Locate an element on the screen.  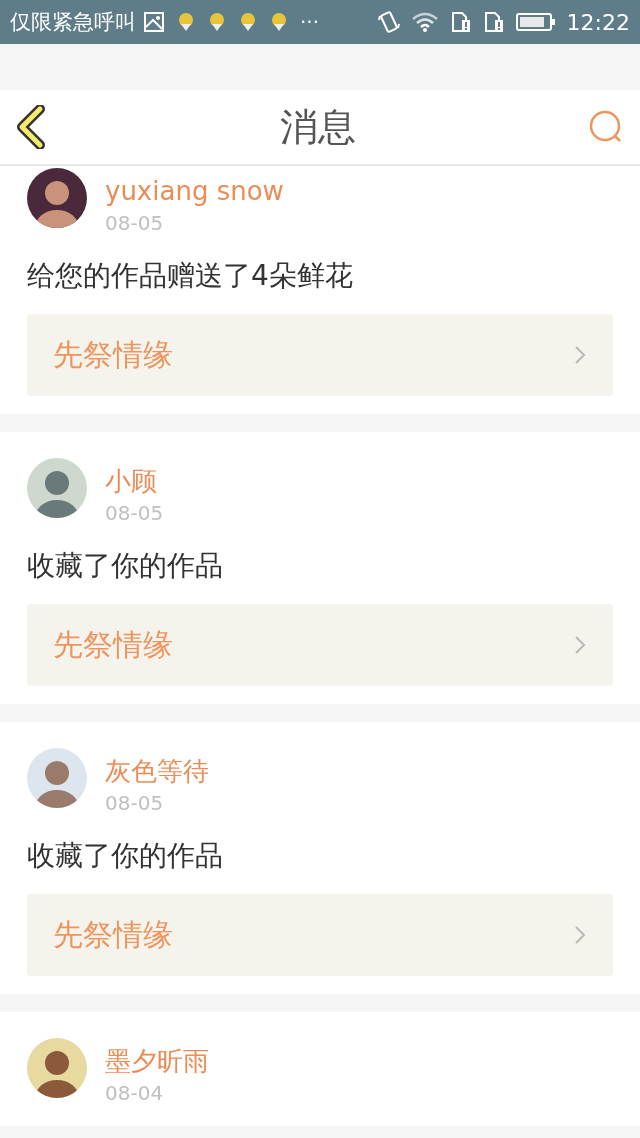
image-icon is located at coordinates (154, 22).